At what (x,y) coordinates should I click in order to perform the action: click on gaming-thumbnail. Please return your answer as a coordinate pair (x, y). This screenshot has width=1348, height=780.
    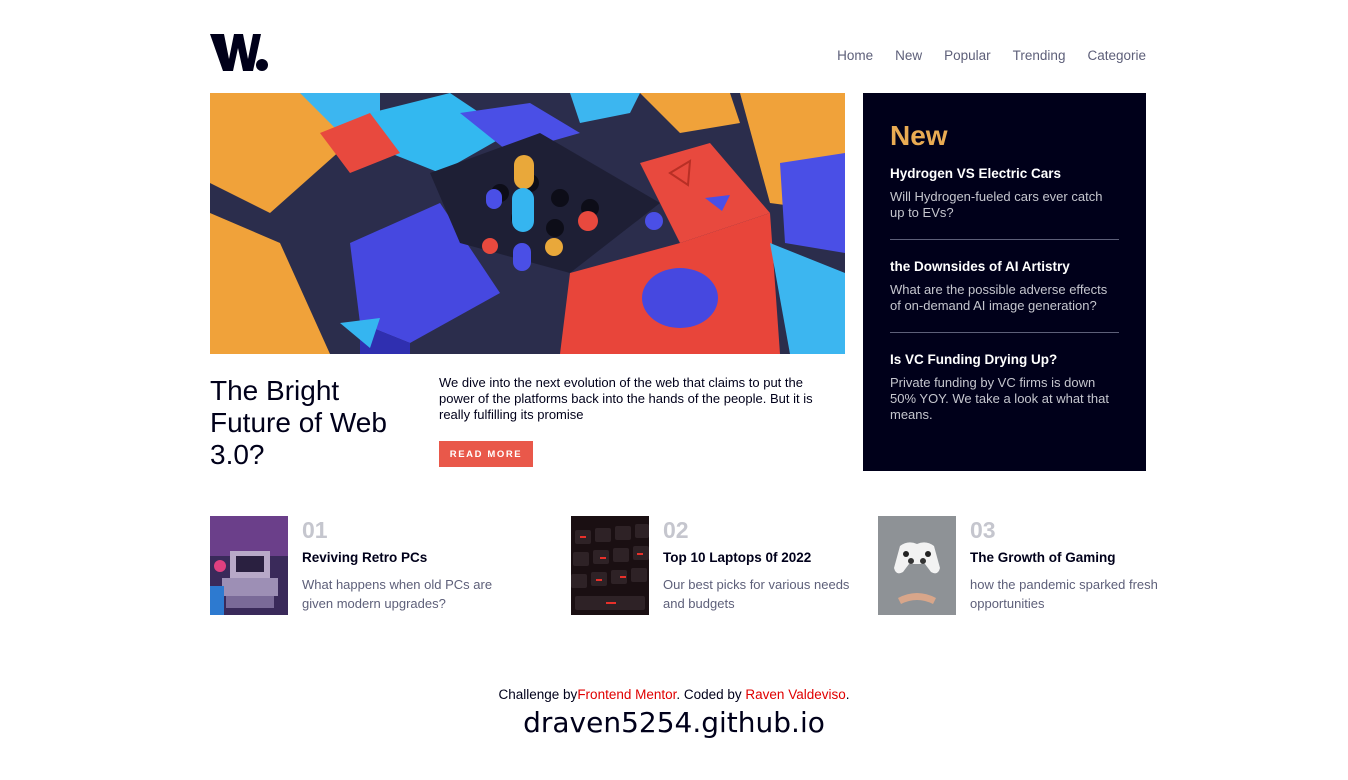
    Looking at the image, I should click on (917, 565).